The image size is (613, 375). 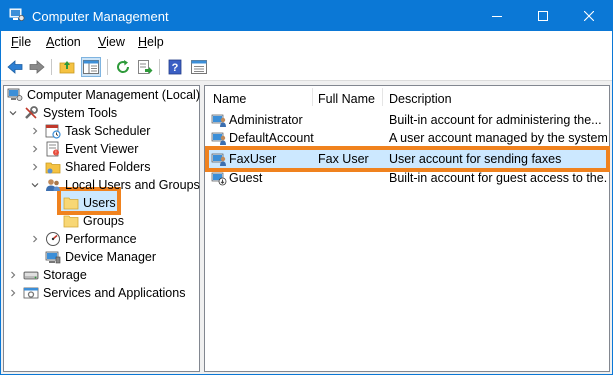 I want to click on tree-label: Computer Management (Local), so click(x=113, y=95).